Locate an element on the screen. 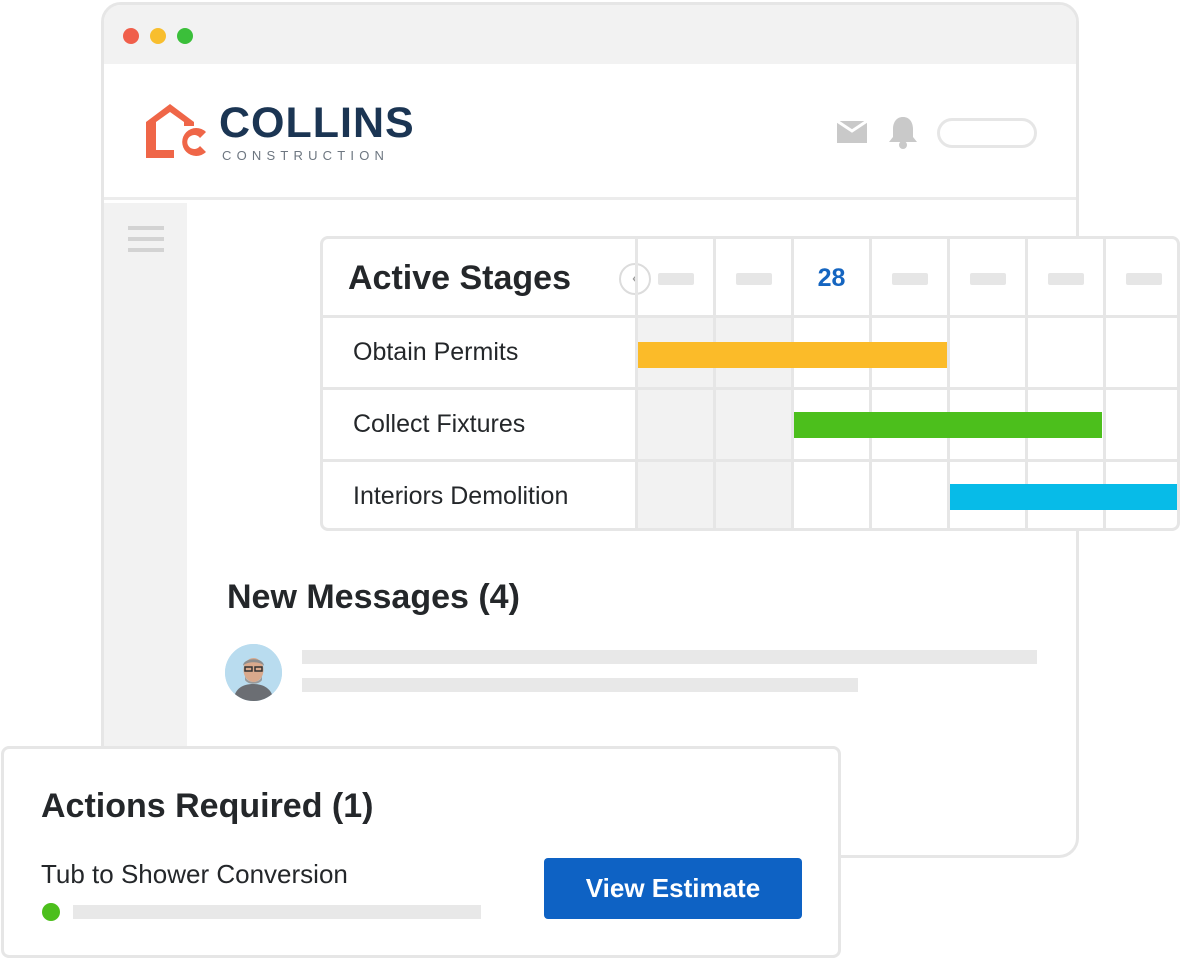 This screenshot has width=1180, height=960. app-header: COLLINS CONSTRUCTION is located at coordinates (590, 132).